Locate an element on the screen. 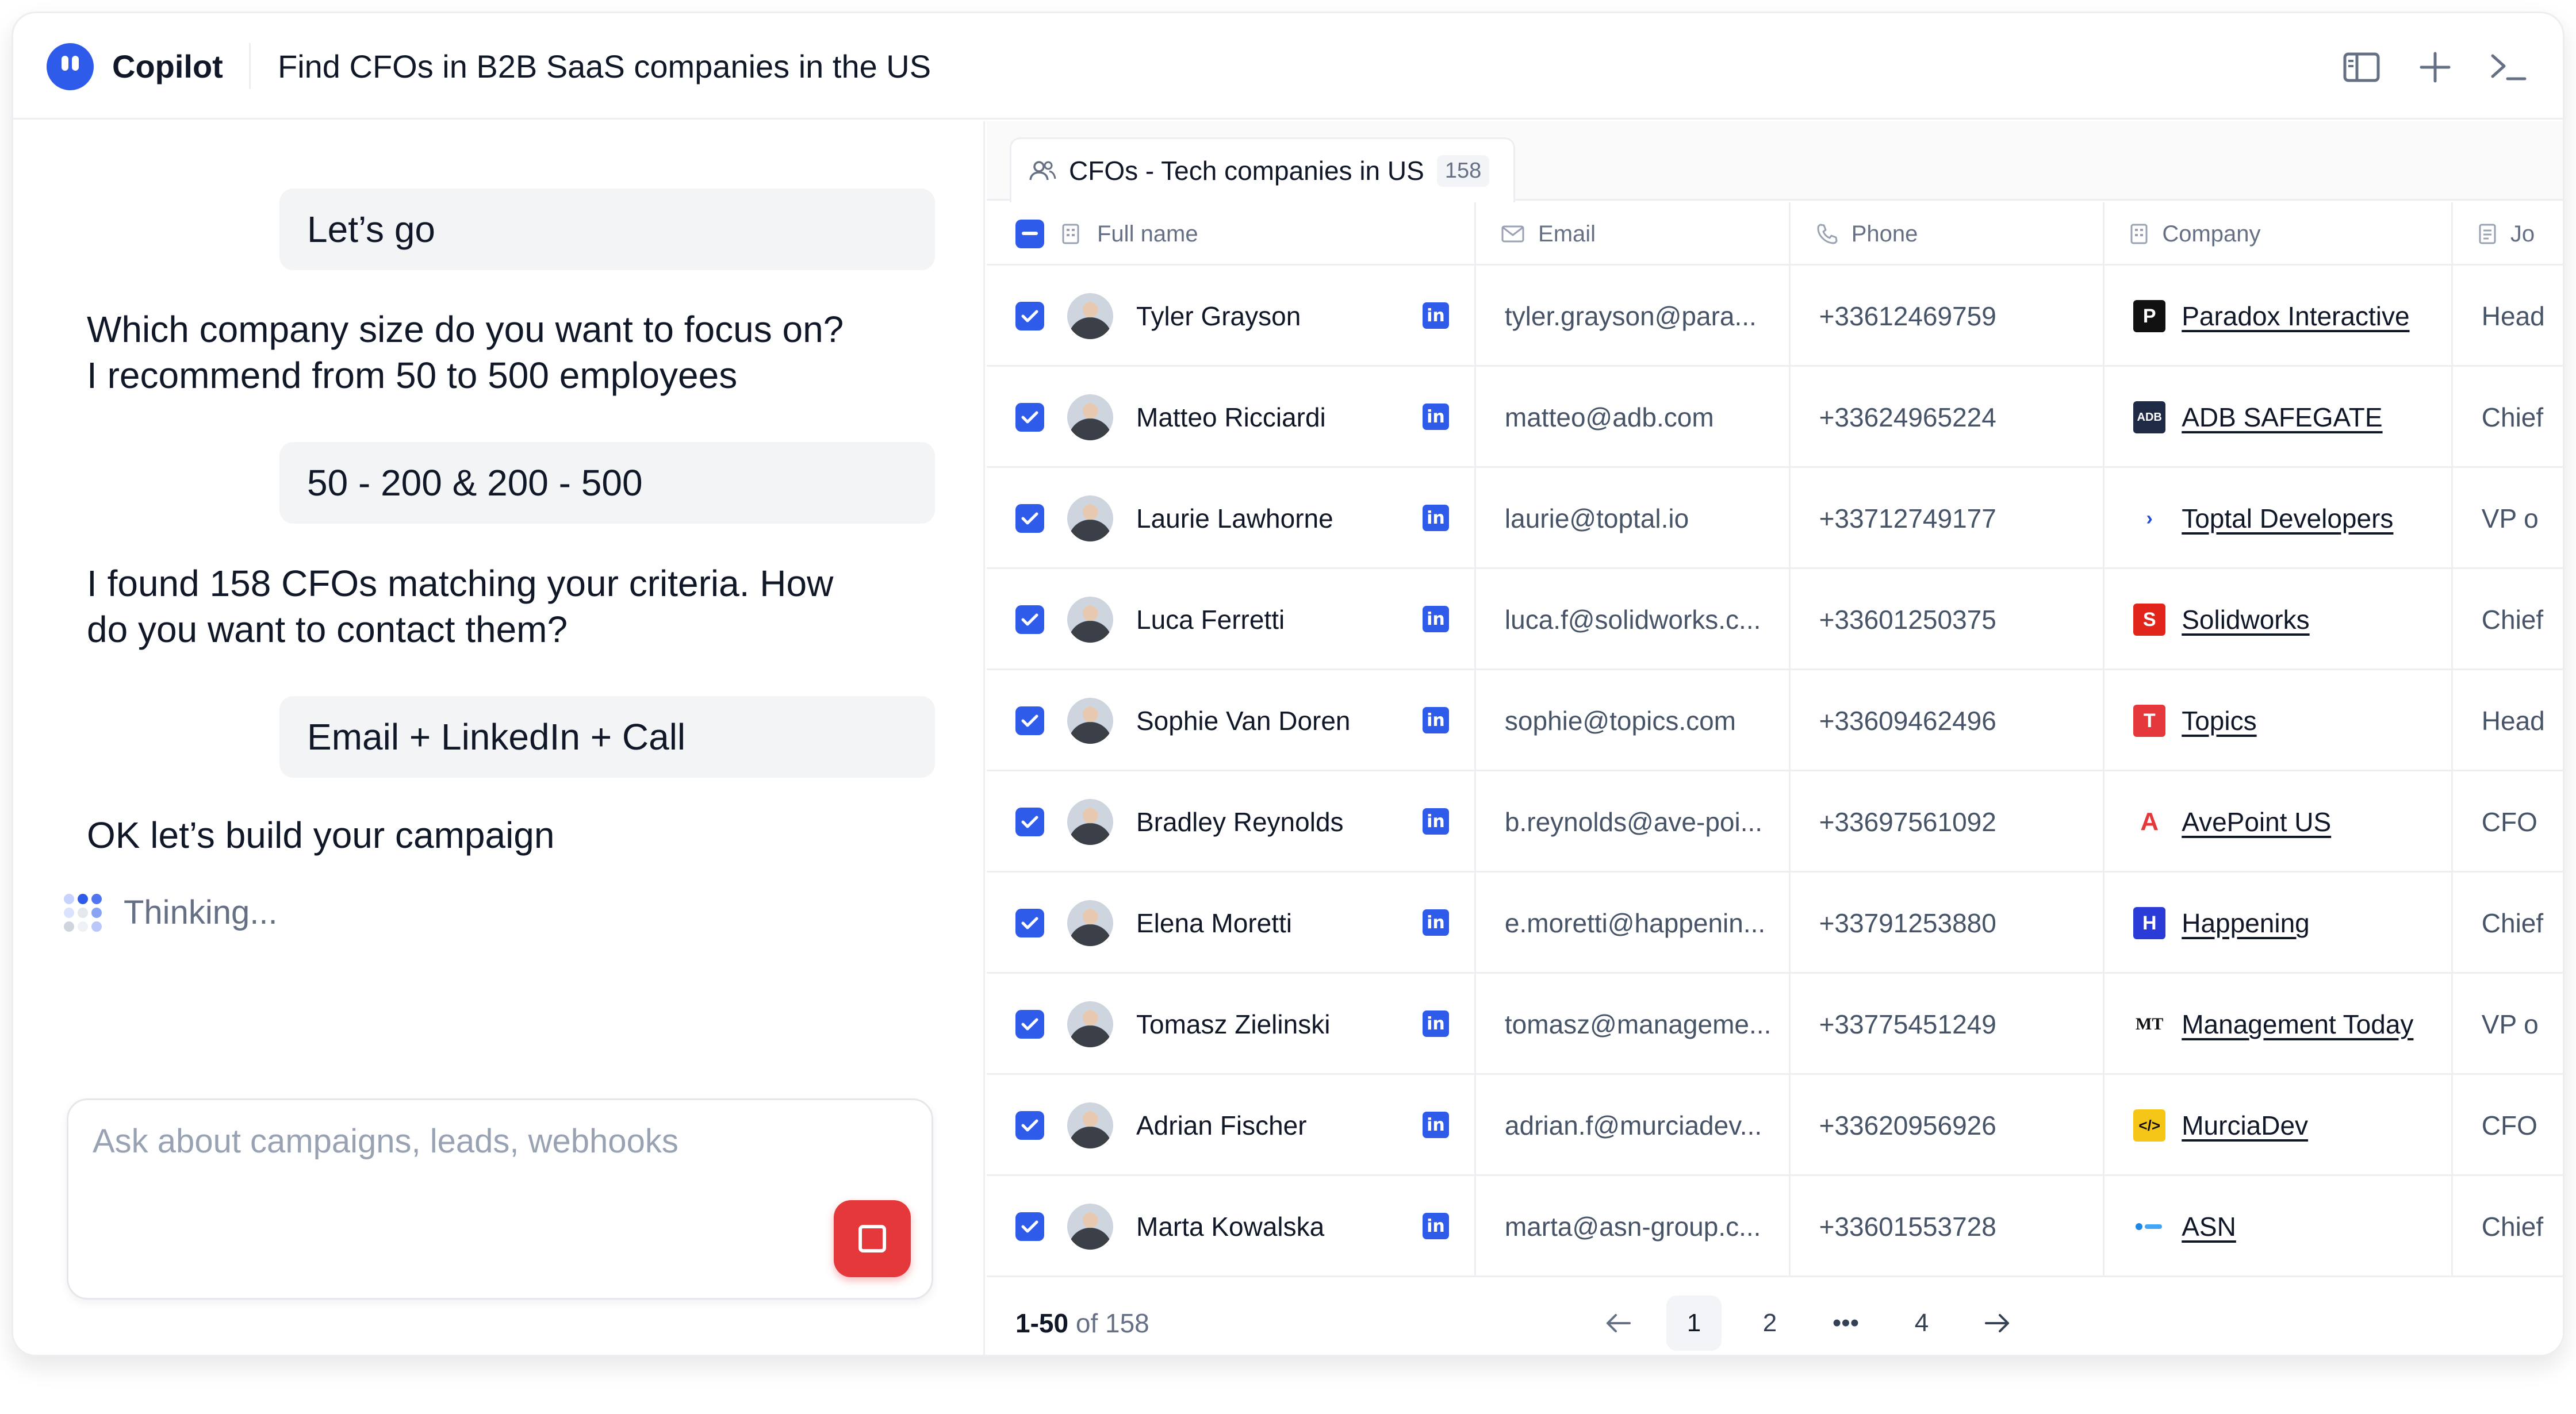  next-page-button is located at coordinates (1997, 1323).